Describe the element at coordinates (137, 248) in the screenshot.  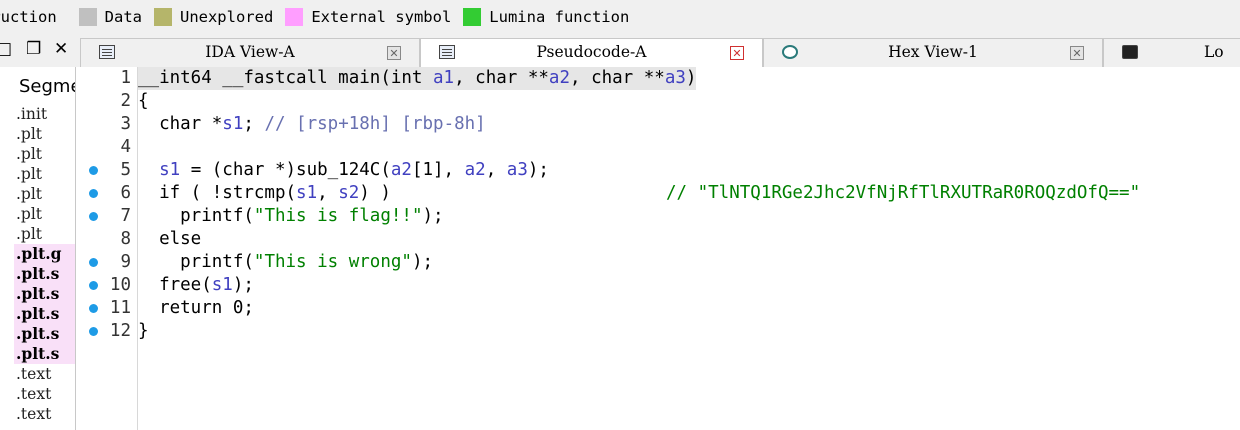
I see `gutter-divider` at that location.